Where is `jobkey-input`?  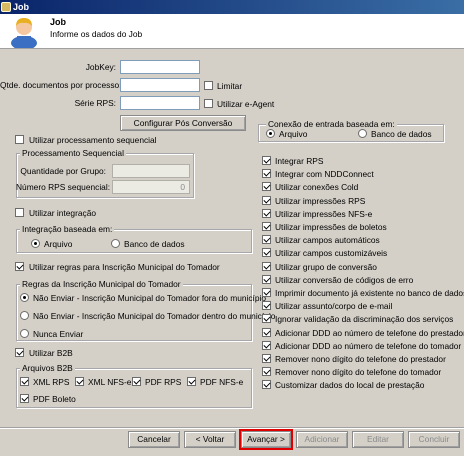
jobkey-input is located at coordinates (160, 67).